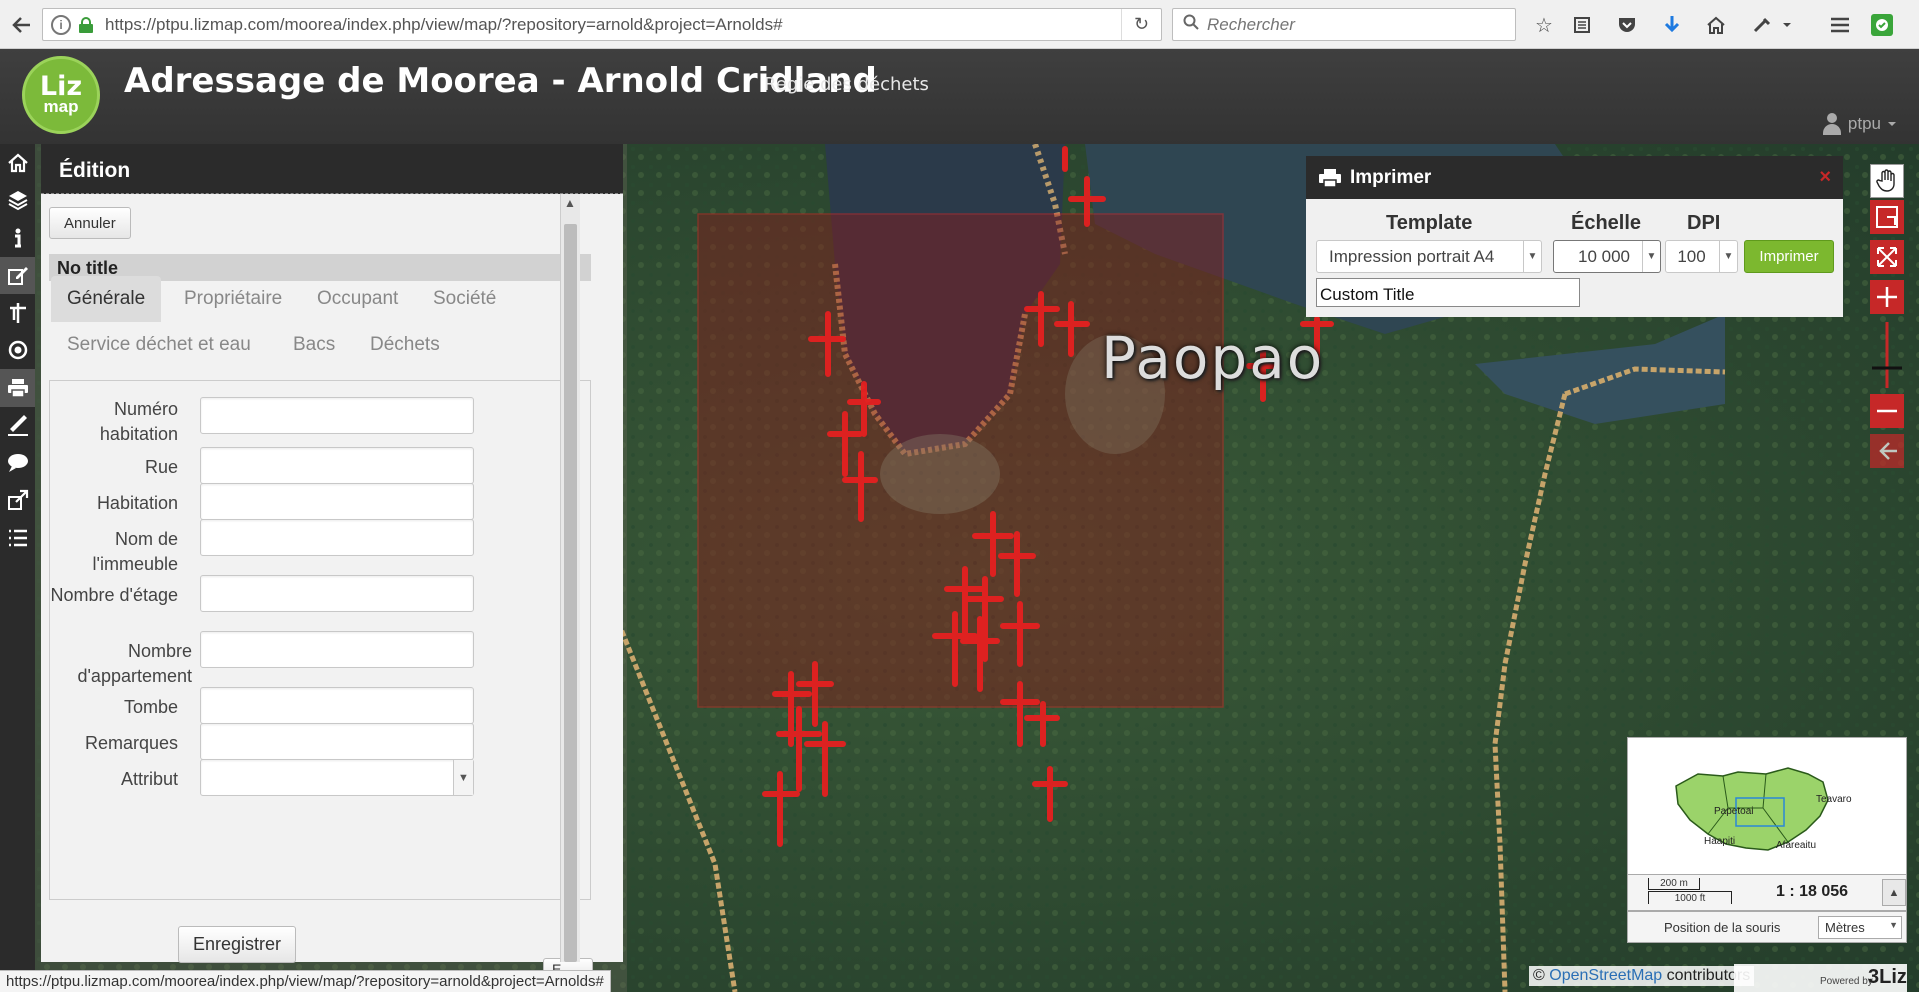  I want to click on overview-toggle-button: ▲, so click(1894, 892).